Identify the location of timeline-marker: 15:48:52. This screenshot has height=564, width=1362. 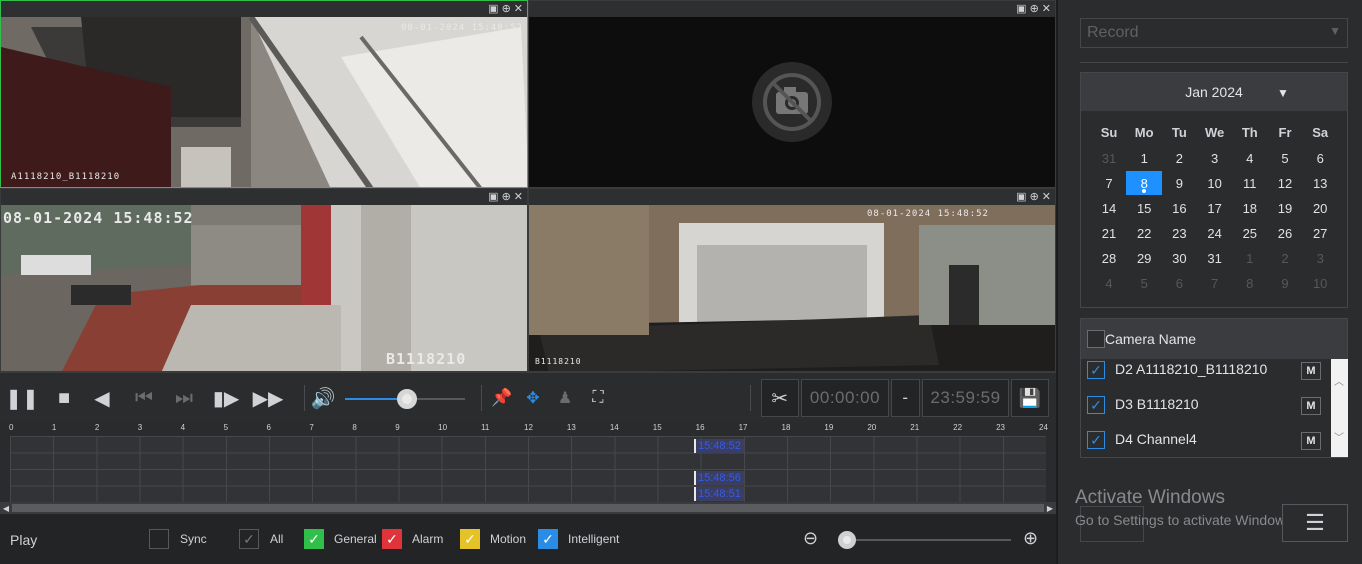
(719, 446).